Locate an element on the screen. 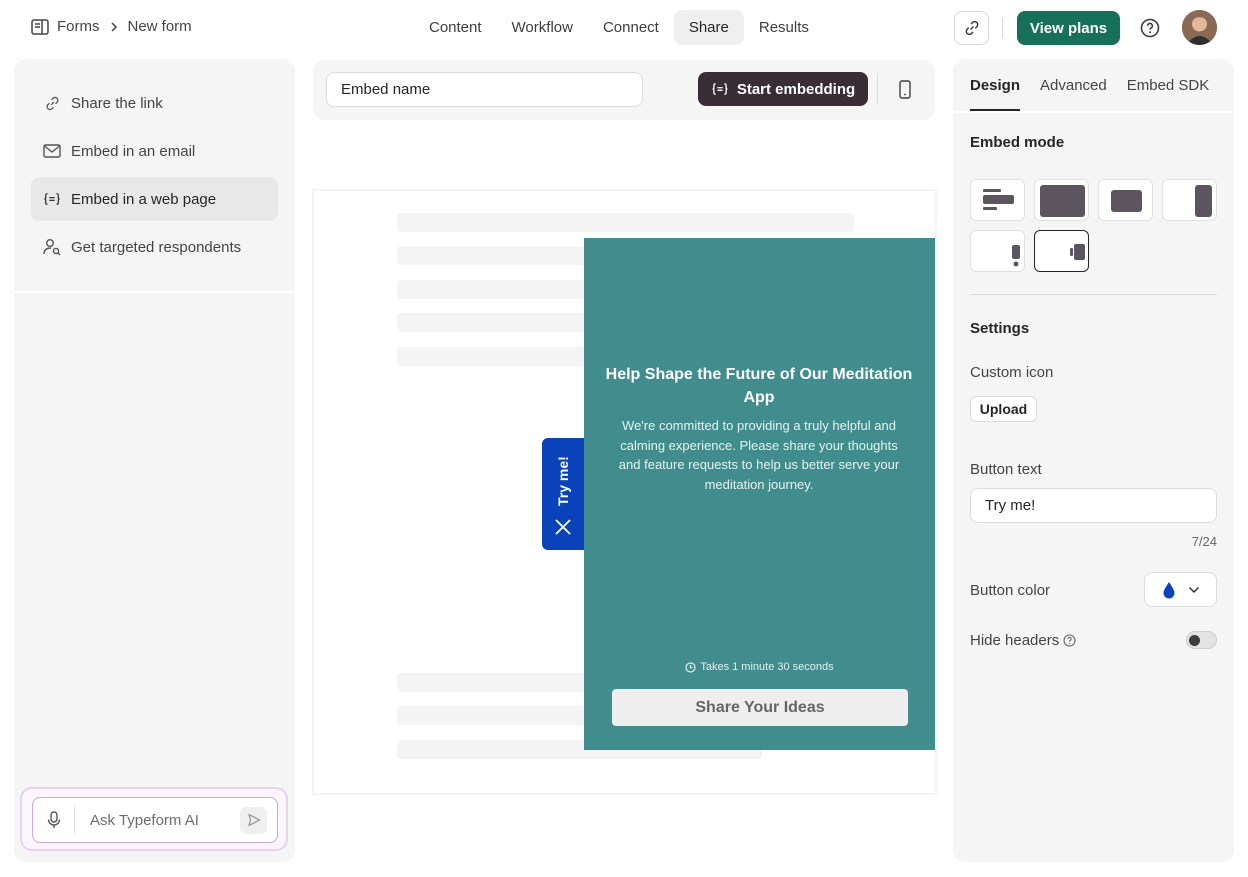 This screenshot has height=877, width=1248. embed-mode-title: Embed mode is located at coordinates (1017, 142).